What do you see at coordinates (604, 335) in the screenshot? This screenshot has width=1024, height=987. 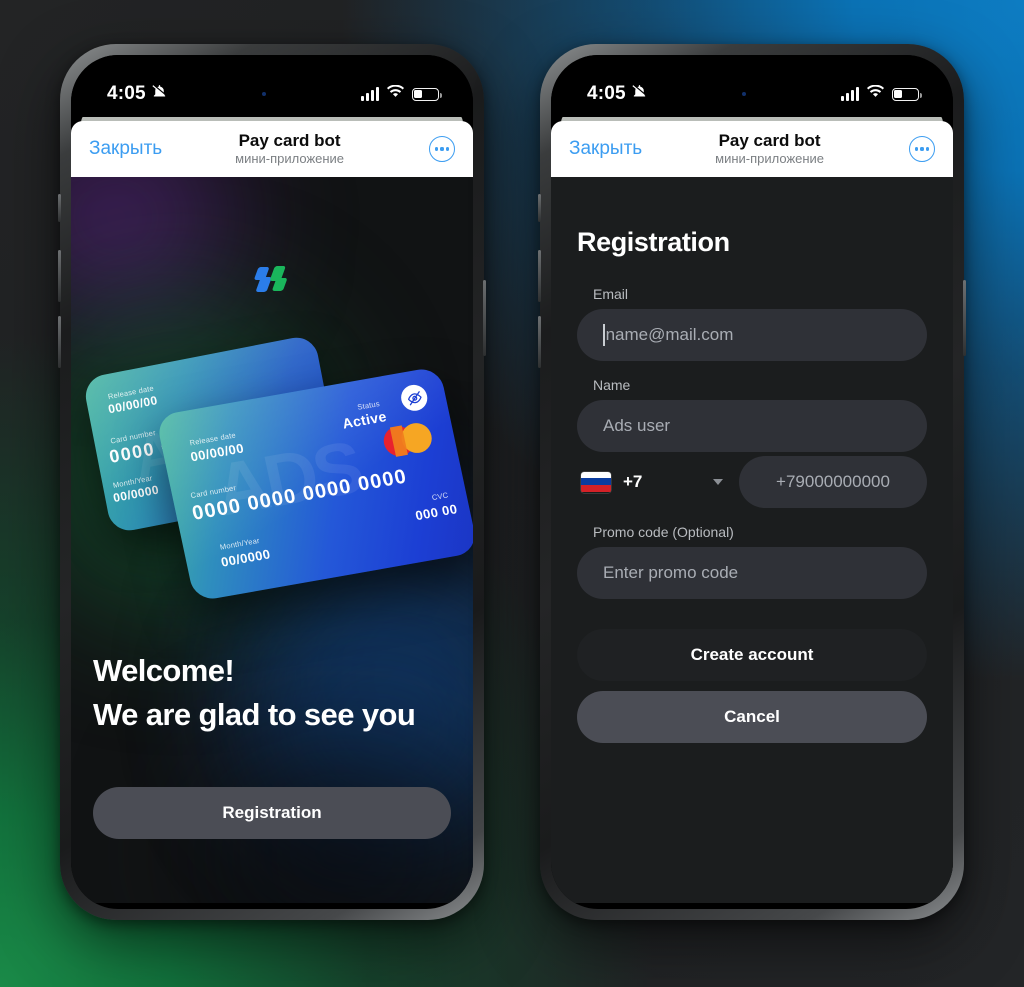 I see `text-caret` at bounding box center [604, 335].